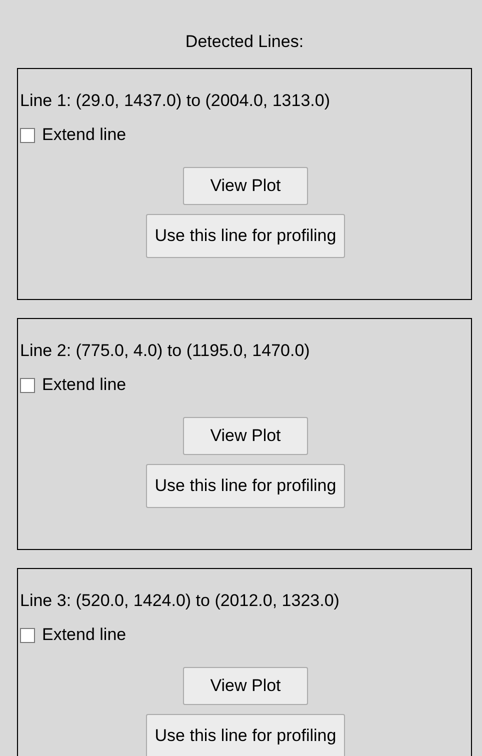 The image size is (482, 756). Describe the element at coordinates (176, 101) in the screenshot. I see `line-label: Line 1: (29.0, 1437.0) to (2004.0, 1313.0)` at that location.